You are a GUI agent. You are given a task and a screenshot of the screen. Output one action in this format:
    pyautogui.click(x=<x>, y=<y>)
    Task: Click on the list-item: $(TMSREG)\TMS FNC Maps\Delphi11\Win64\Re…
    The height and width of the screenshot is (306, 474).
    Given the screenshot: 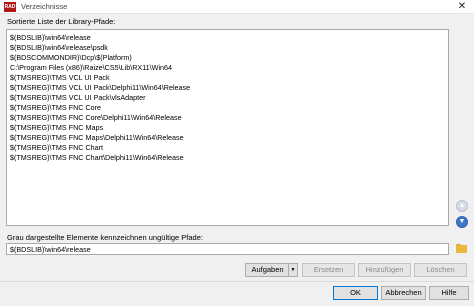 What is the action you would take?
    pyautogui.click(x=97, y=138)
    